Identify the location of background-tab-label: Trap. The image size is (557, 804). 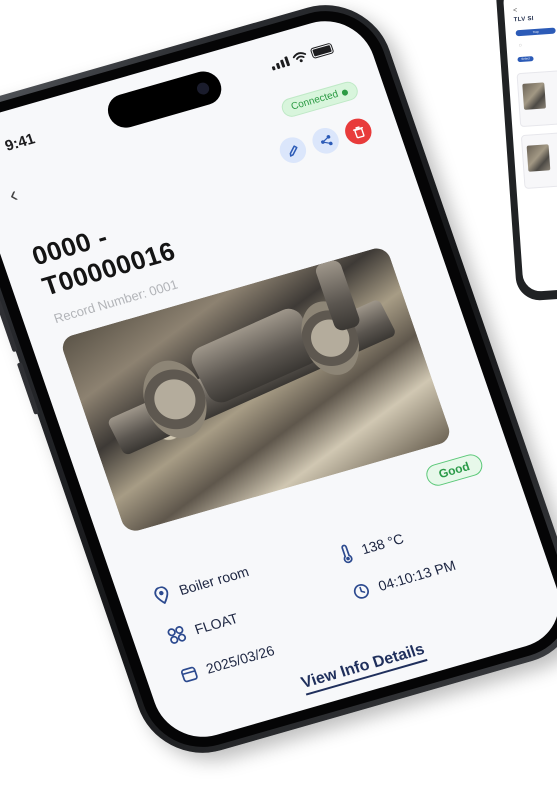
(535, 32).